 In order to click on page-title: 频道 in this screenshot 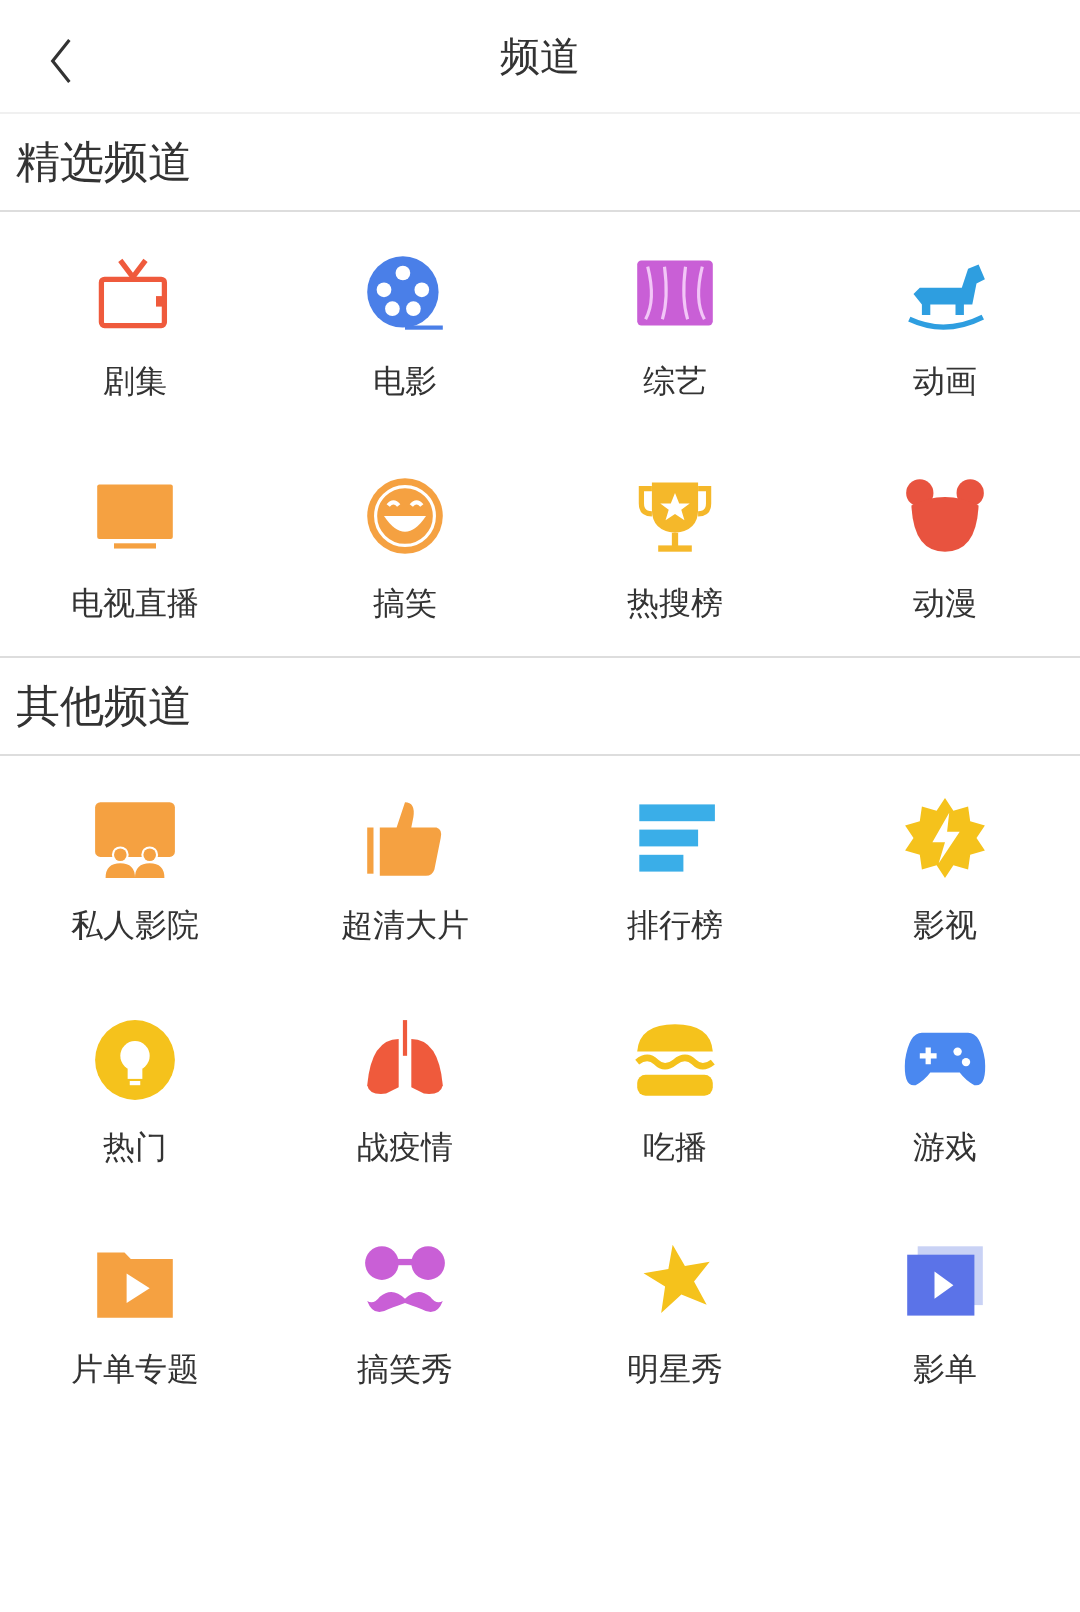, I will do `click(540, 56)`.